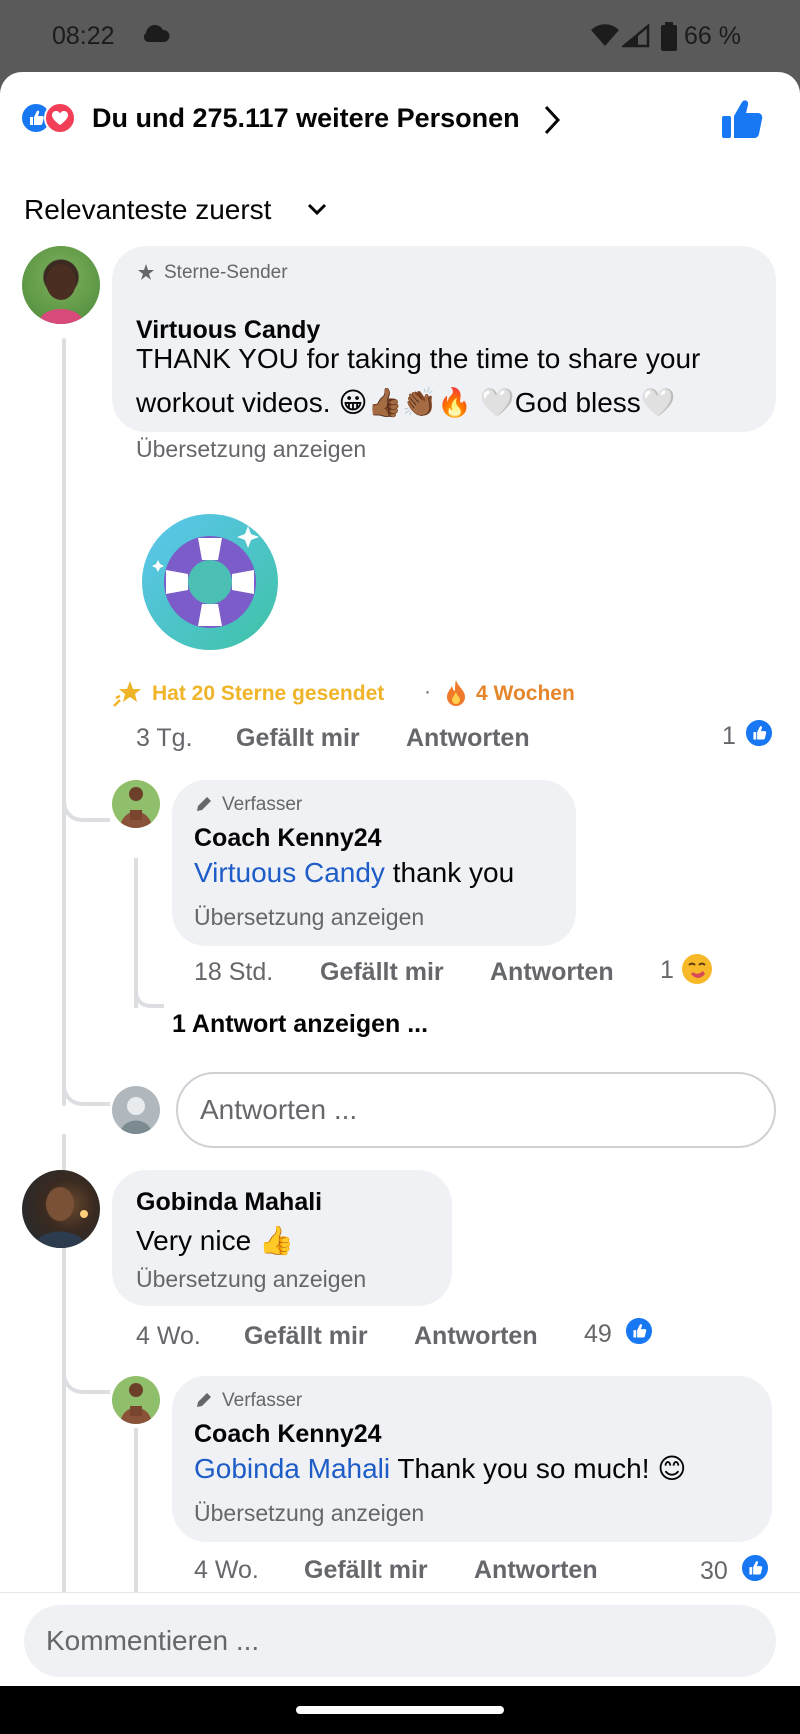  Describe the element at coordinates (268, 693) in the screenshot. I see `stars-sent-text: Hat 20 Sterne gesendet` at that location.